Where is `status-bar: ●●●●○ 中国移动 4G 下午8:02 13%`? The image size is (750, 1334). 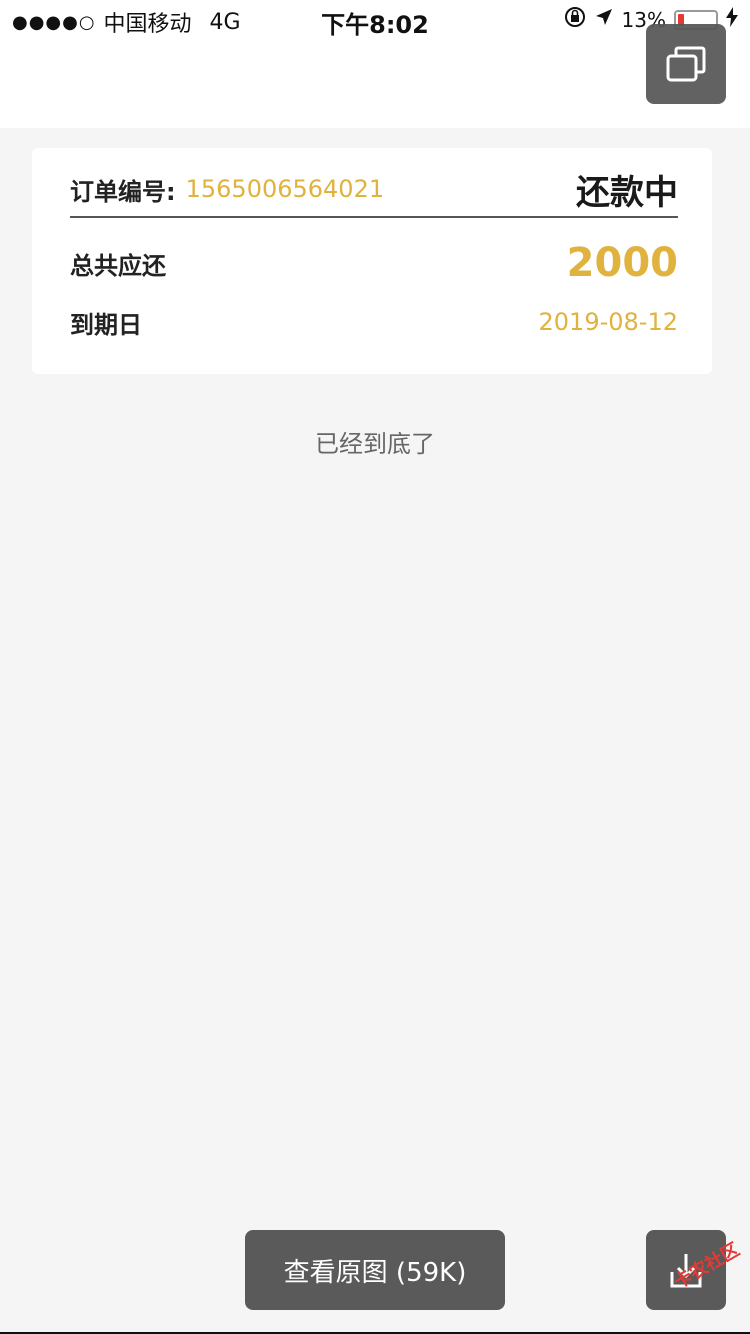 status-bar: ●●●●○ 中国移动 4G 下午8:02 13% is located at coordinates (375, 20).